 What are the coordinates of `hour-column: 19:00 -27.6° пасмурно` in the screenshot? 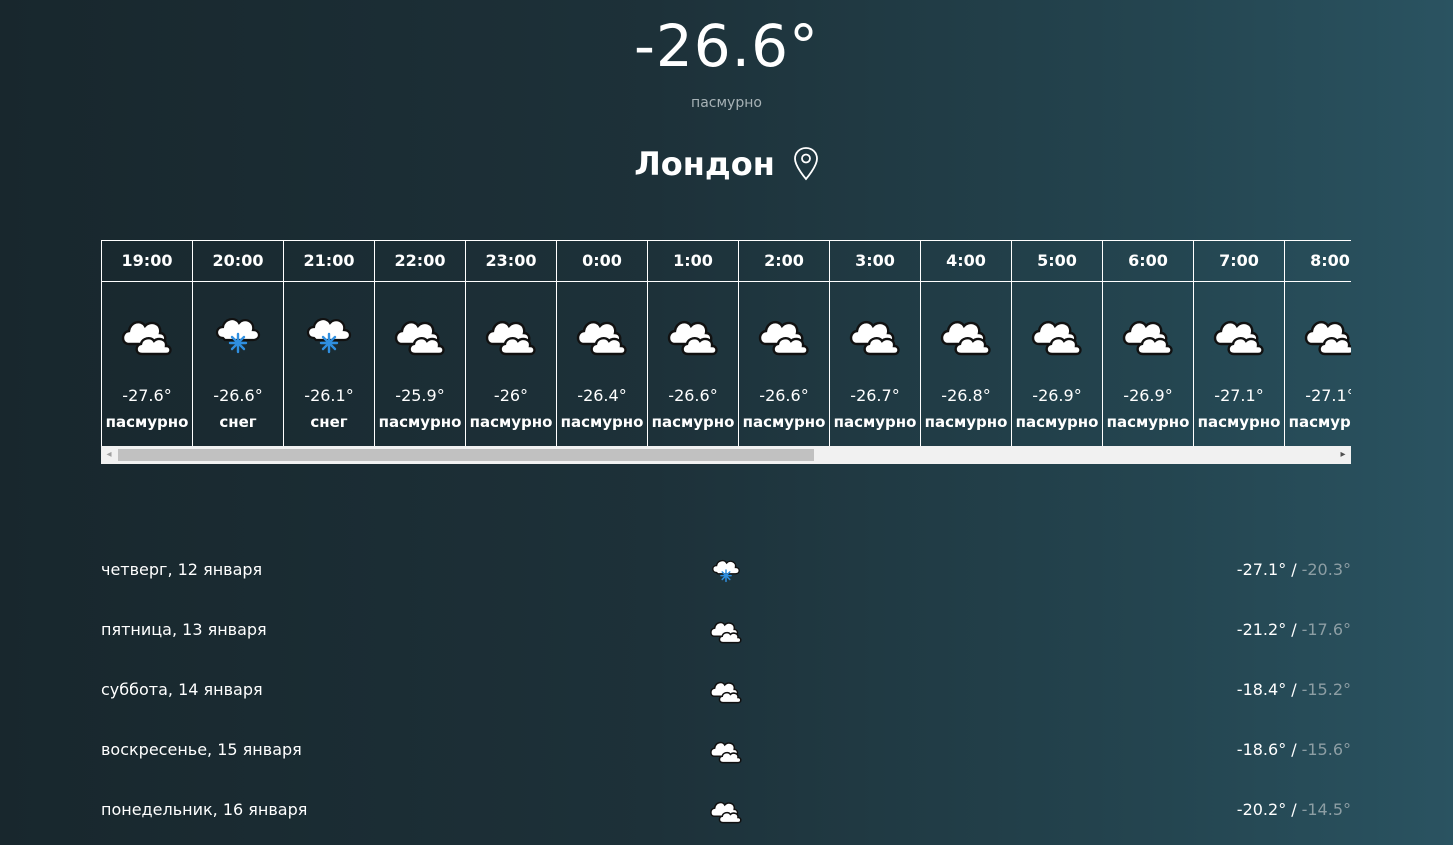 It's located at (146, 343).